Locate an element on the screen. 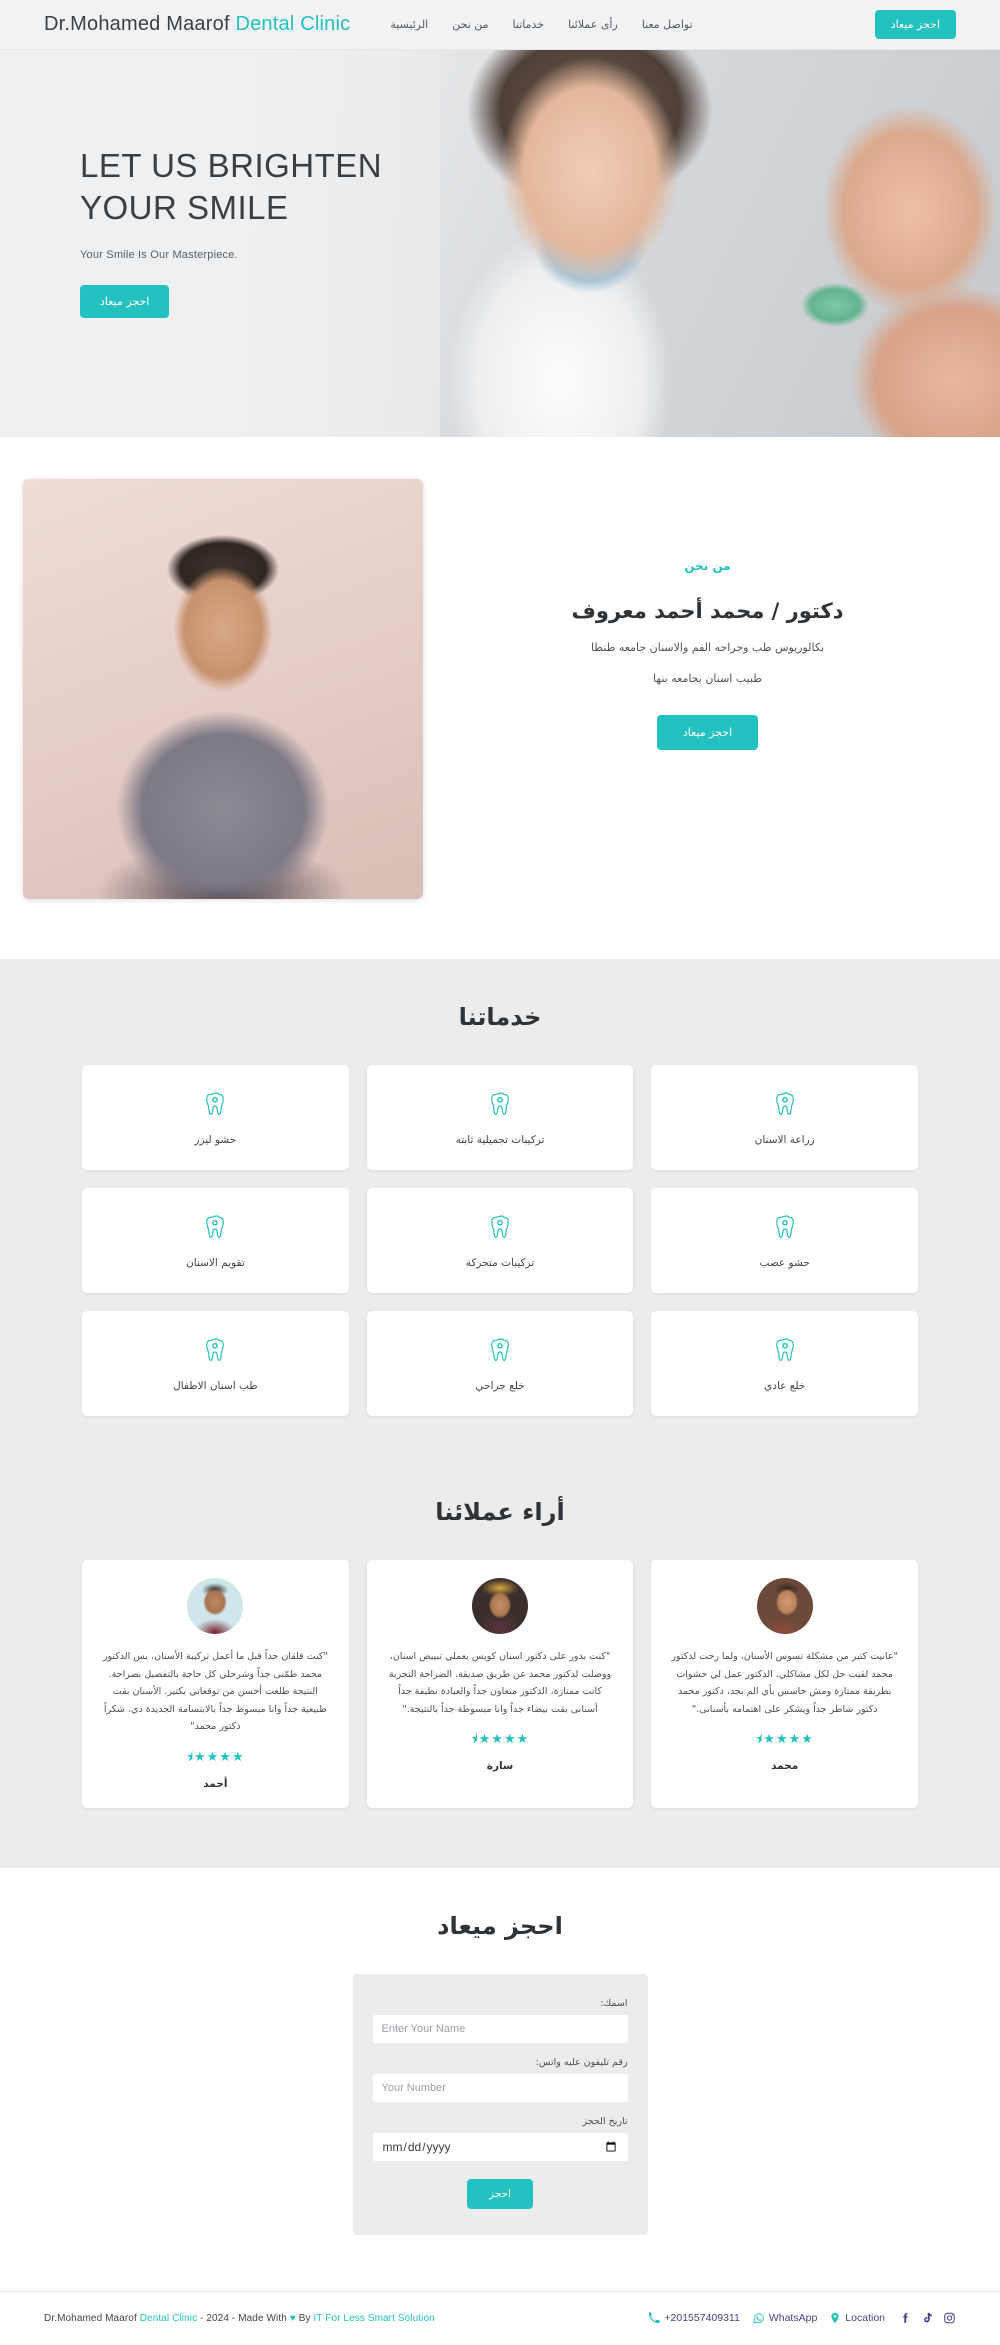 This screenshot has width=1000, height=2345. services-title: خدماتنا is located at coordinates (500, 1017).